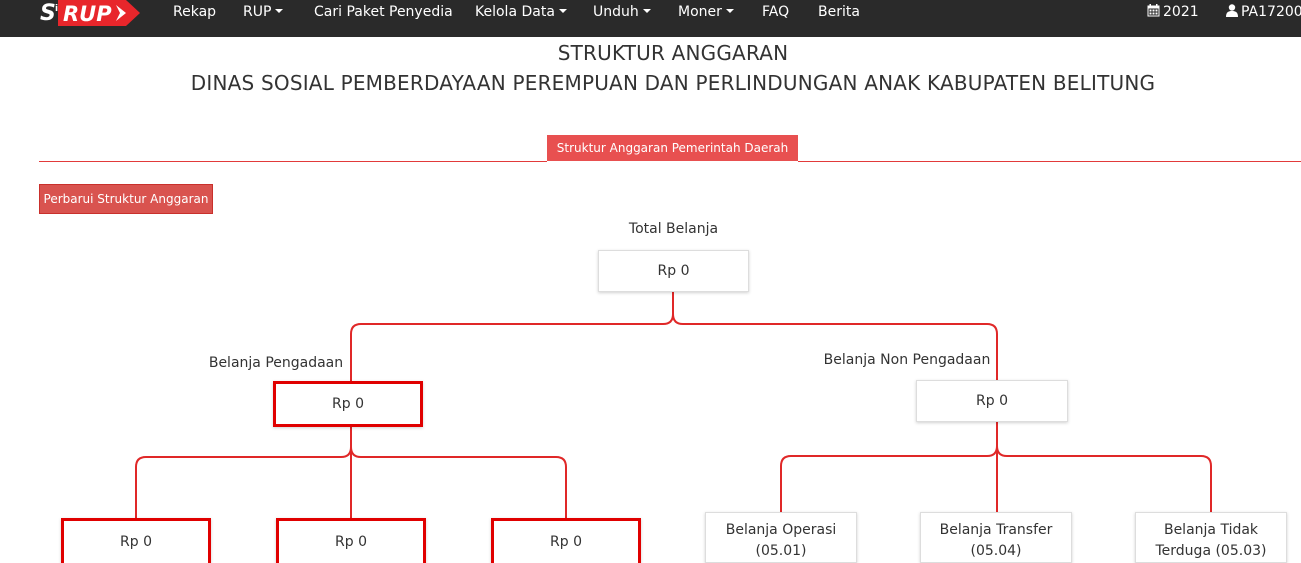  I want to click on belanja-tidak-terduga-node: Belanja Tidak Terduga (05.03), so click(1211, 537).